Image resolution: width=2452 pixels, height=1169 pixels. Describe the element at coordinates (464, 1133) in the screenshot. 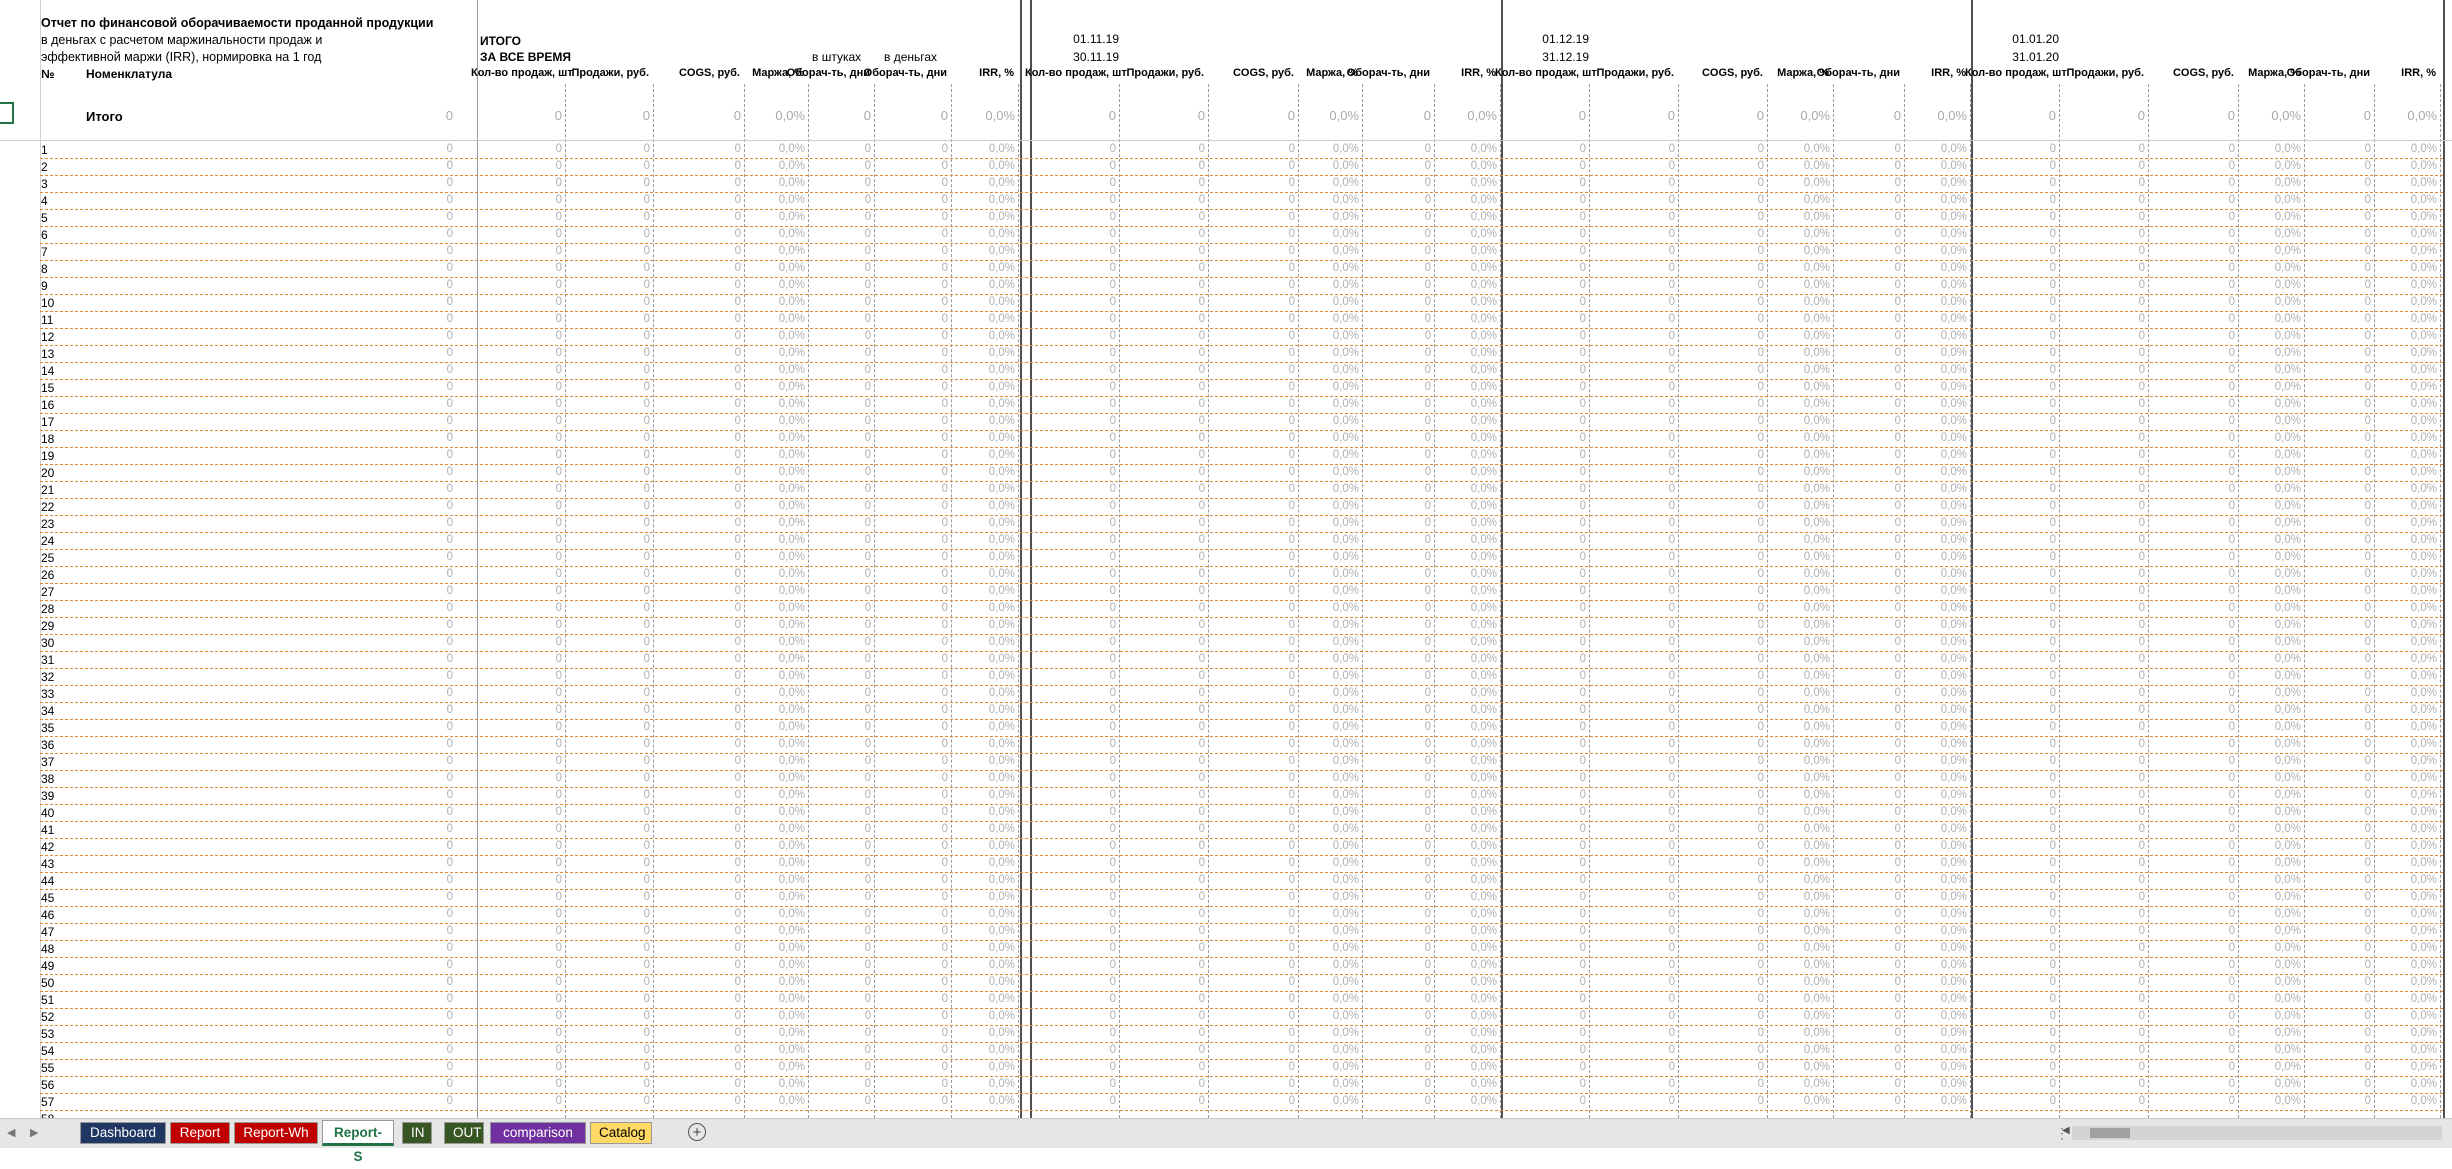

I see `sheet-tab-out: OUT` at that location.